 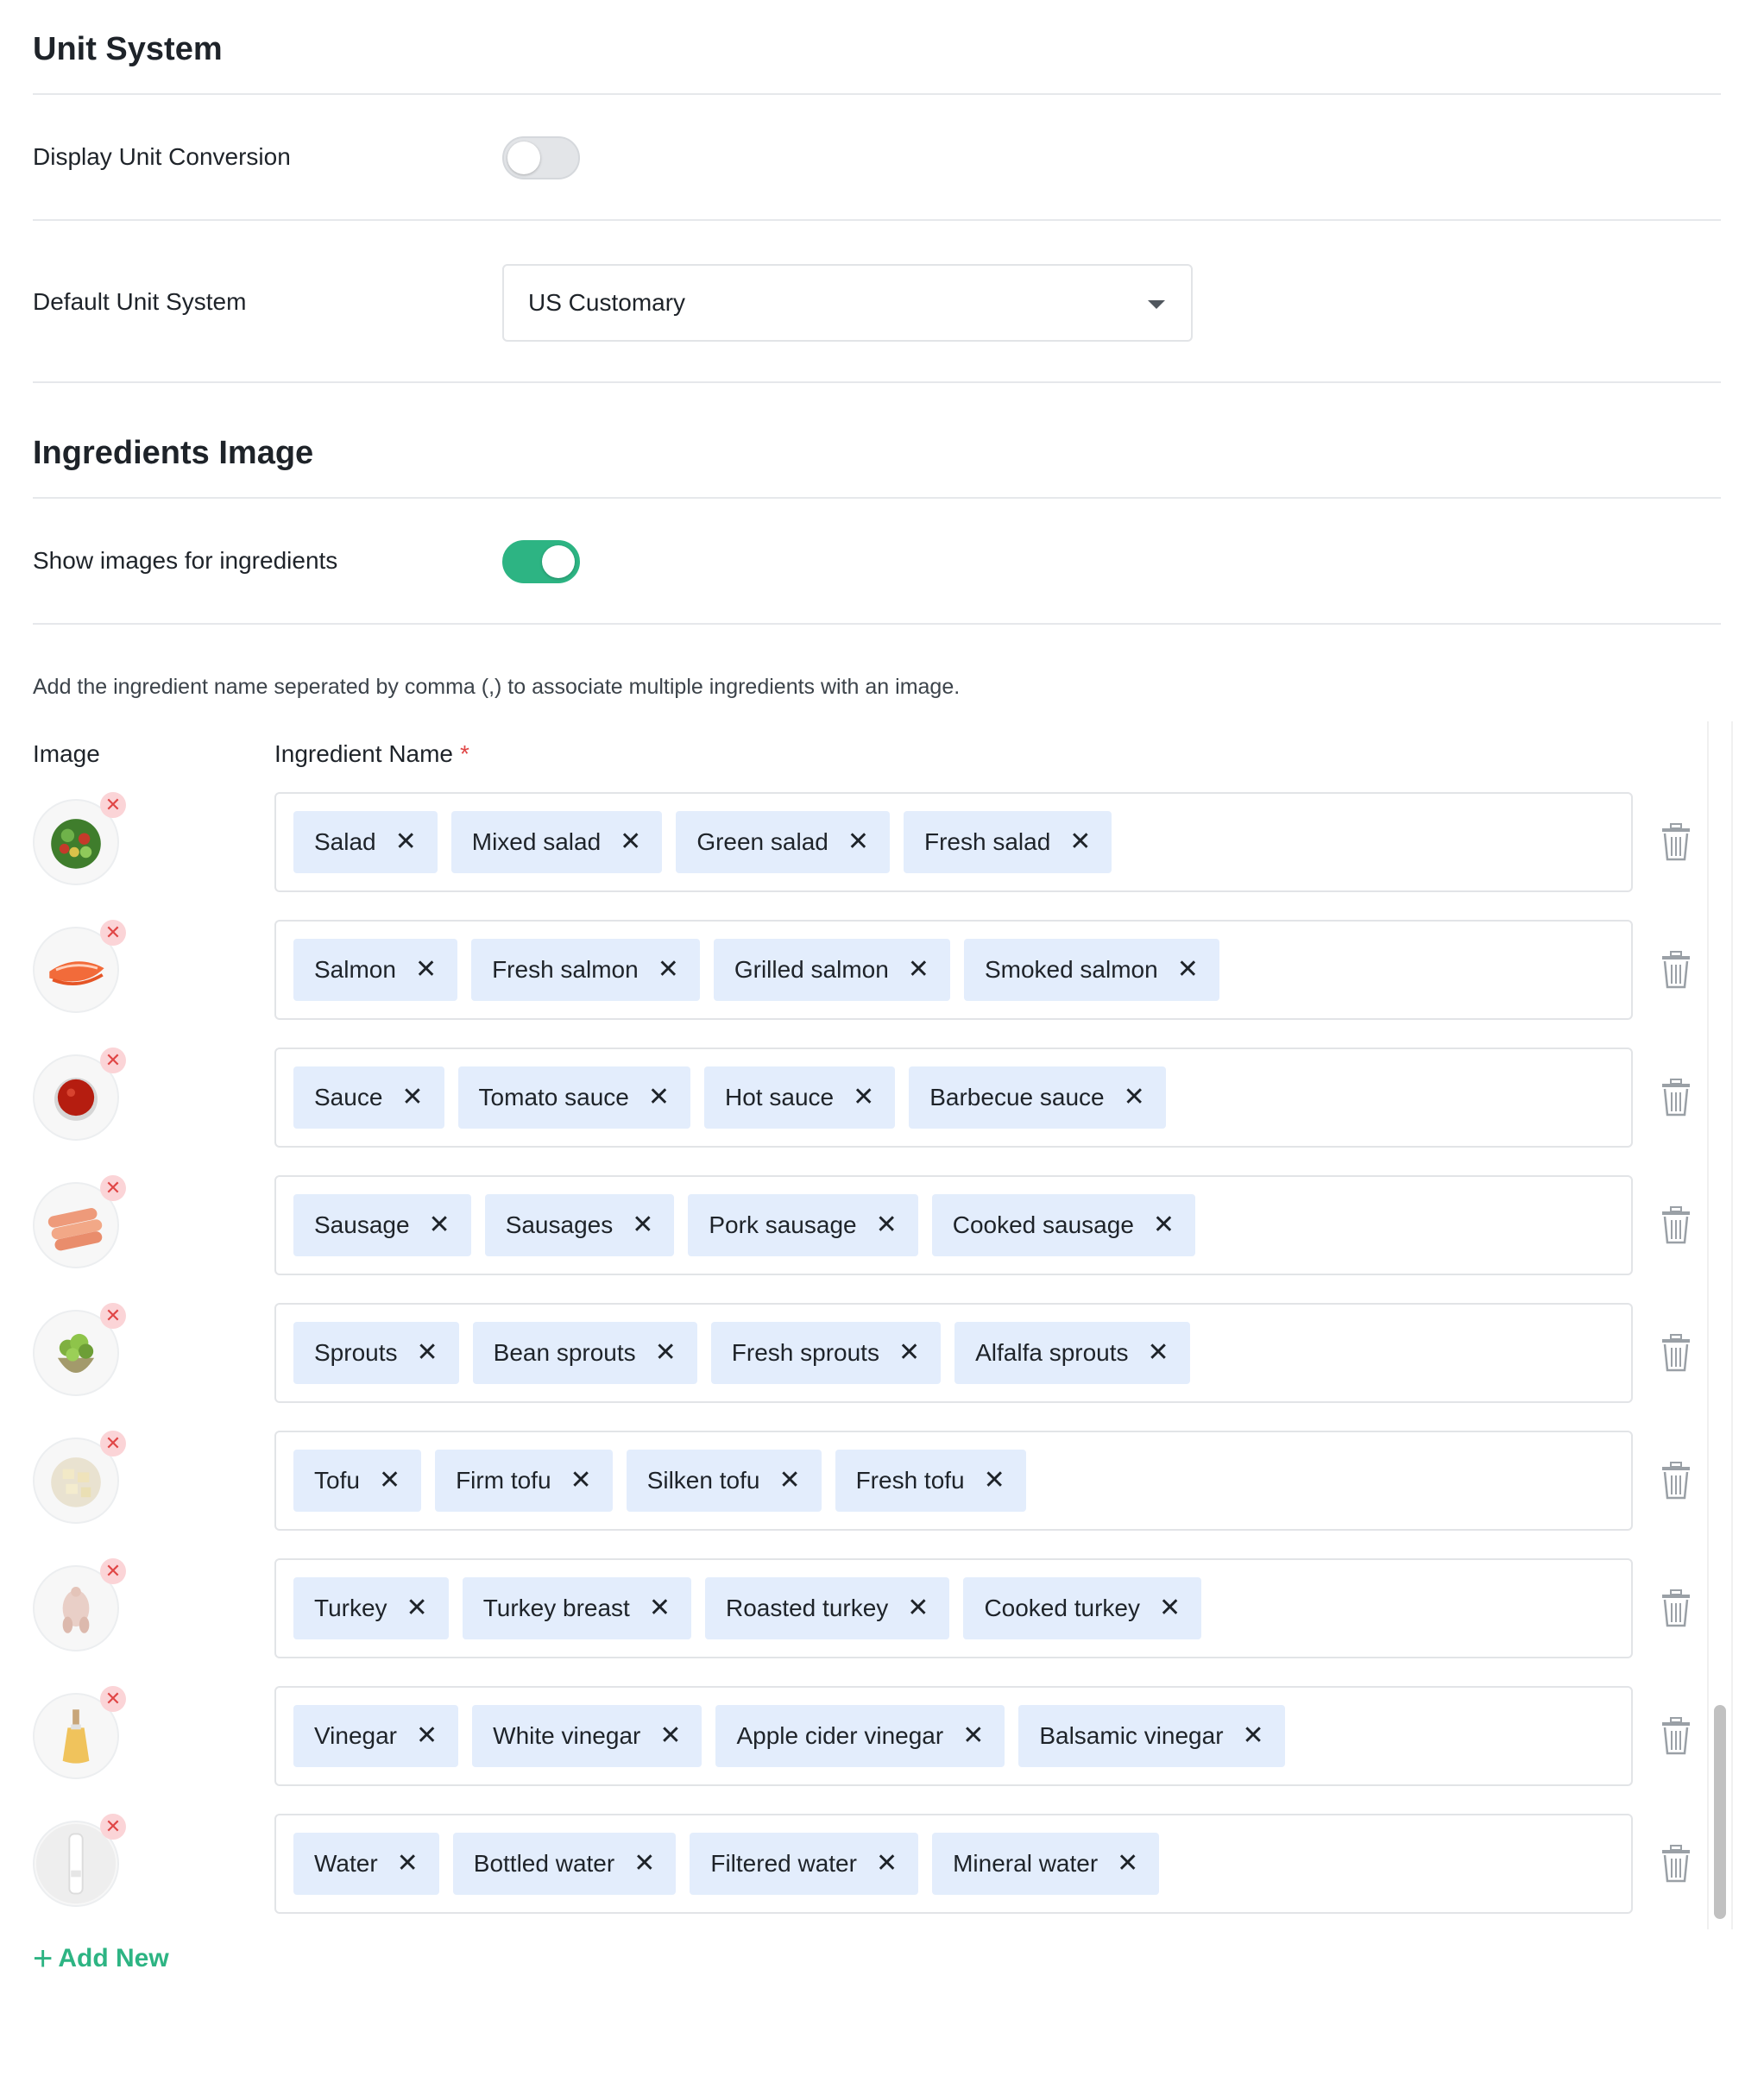 I want to click on ingredient-tag: Water ✕, so click(x=366, y=1864).